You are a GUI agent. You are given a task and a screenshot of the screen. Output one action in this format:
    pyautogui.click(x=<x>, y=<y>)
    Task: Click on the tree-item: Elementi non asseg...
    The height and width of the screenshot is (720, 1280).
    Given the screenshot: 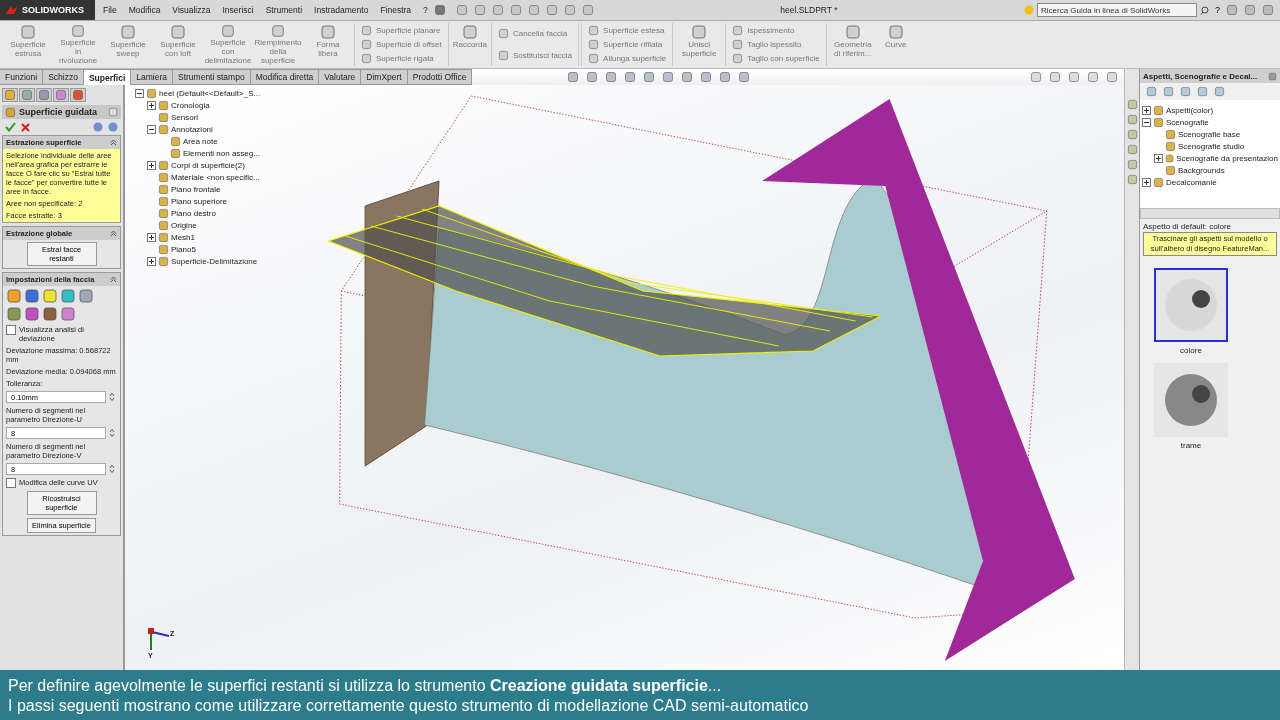 What is the action you would take?
    pyautogui.click(x=221, y=153)
    